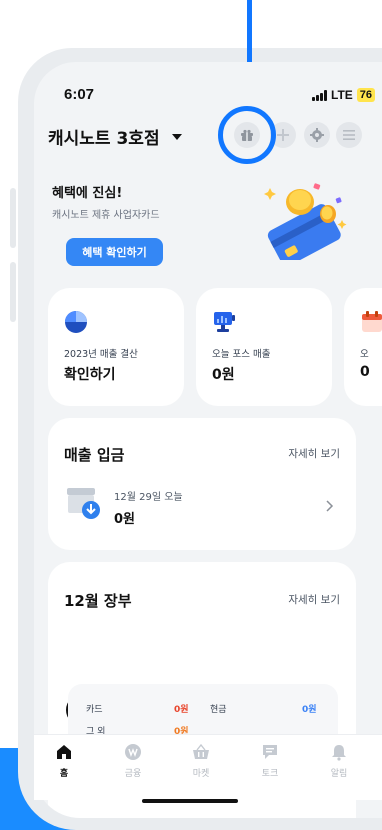  What do you see at coordinates (241, 354) in the screenshot?
I see `summary-label: 오늘 포스 매출` at bounding box center [241, 354].